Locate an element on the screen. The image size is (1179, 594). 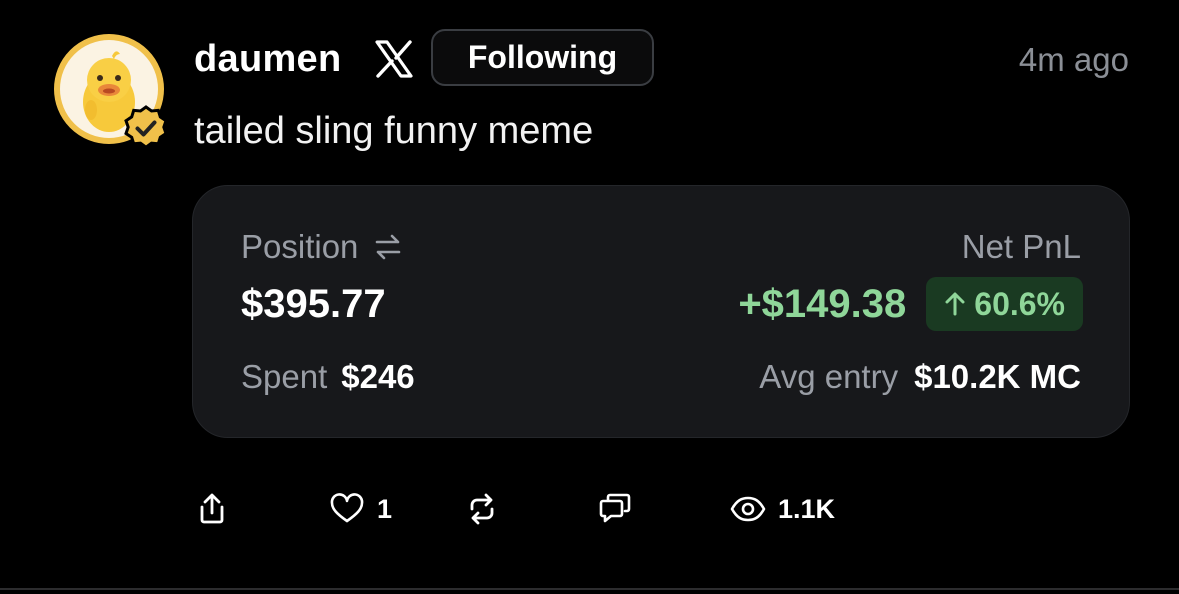
like-button: 1 is located at coordinates (360, 509).